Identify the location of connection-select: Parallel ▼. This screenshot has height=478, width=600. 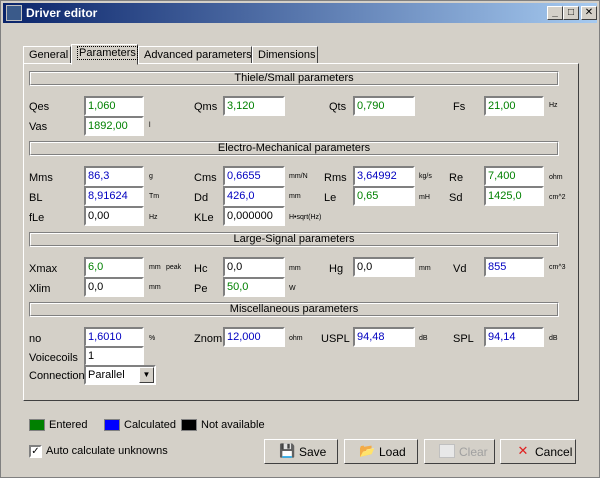
(120, 375).